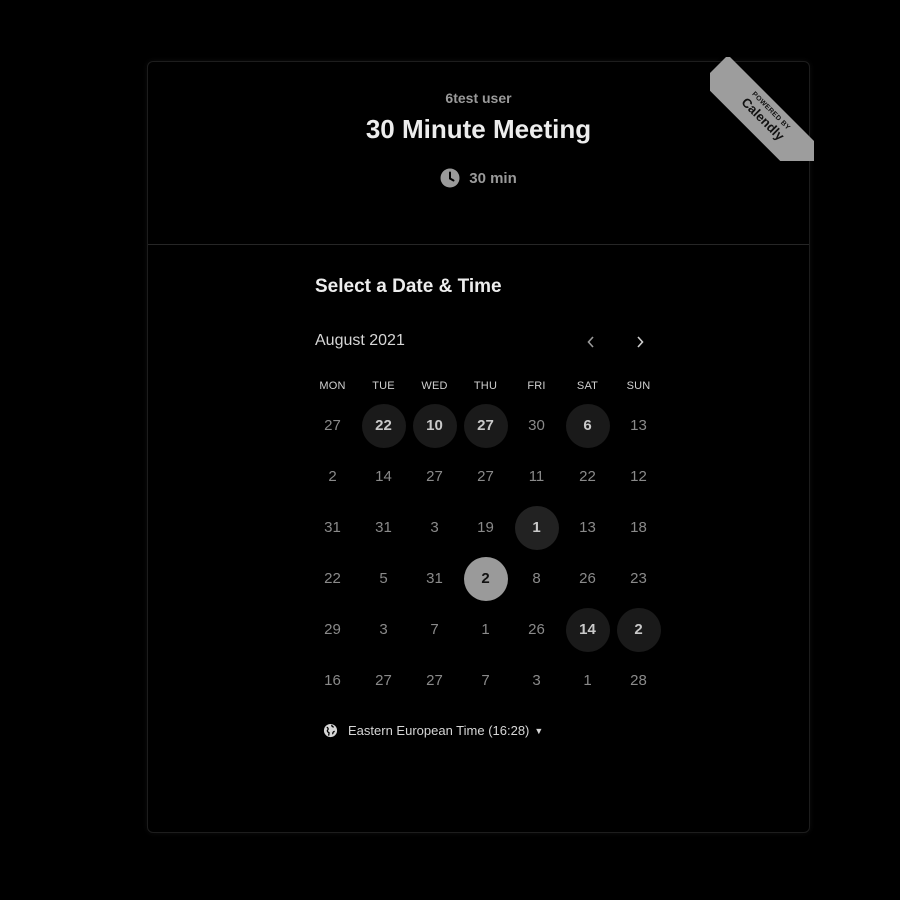 This screenshot has height=900, width=900. Describe the element at coordinates (536, 386) in the screenshot. I see `weekday-fri: FRI` at that location.